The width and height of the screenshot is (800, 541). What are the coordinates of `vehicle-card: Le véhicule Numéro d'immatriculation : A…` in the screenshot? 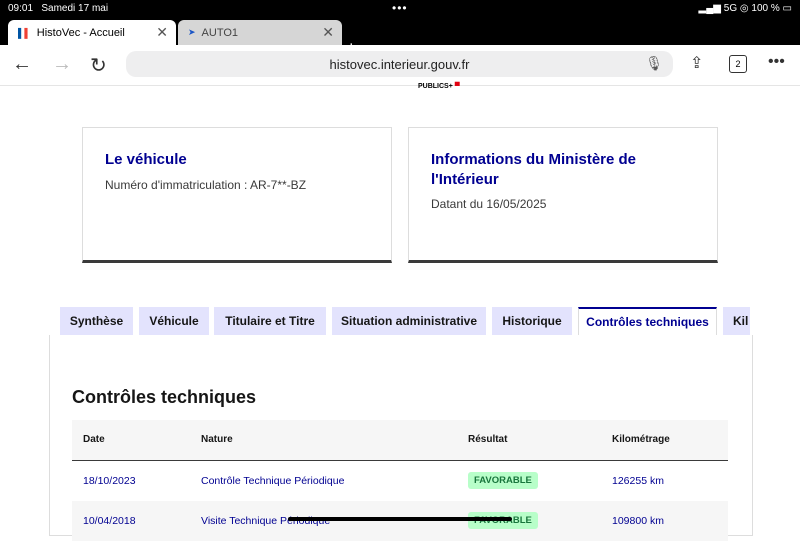 It's located at (237, 195).